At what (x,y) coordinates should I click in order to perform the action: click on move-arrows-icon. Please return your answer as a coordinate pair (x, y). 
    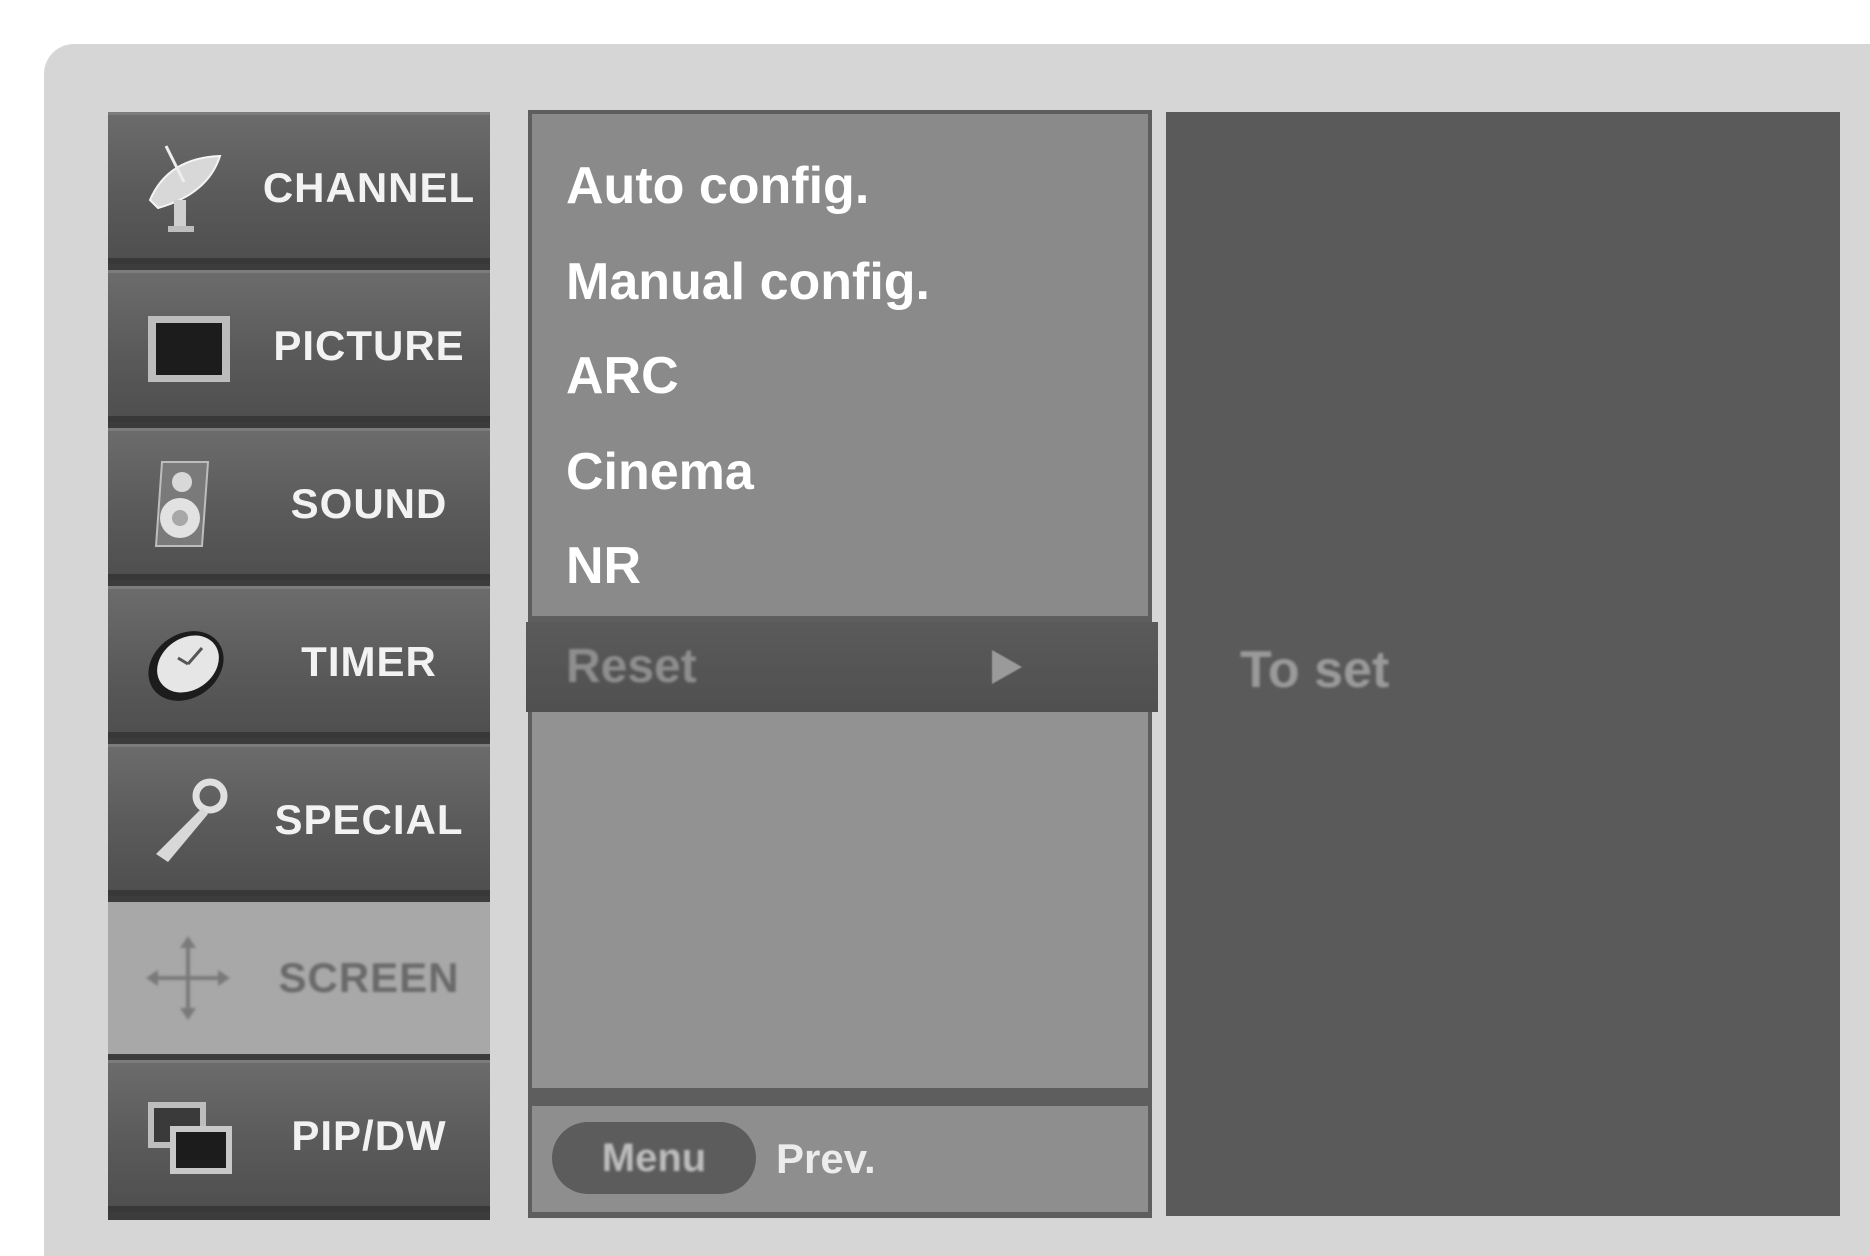
    Looking at the image, I should click on (188, 978).